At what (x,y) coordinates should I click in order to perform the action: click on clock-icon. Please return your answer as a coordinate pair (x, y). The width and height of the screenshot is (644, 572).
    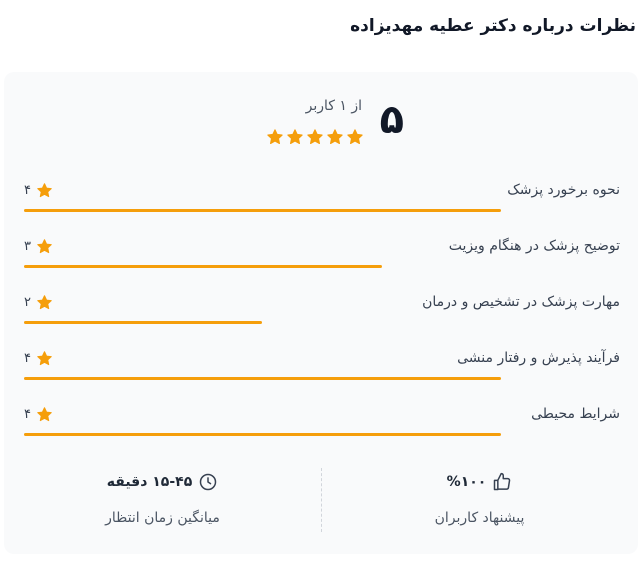
    Looking at the image, I should click on (208, 482).